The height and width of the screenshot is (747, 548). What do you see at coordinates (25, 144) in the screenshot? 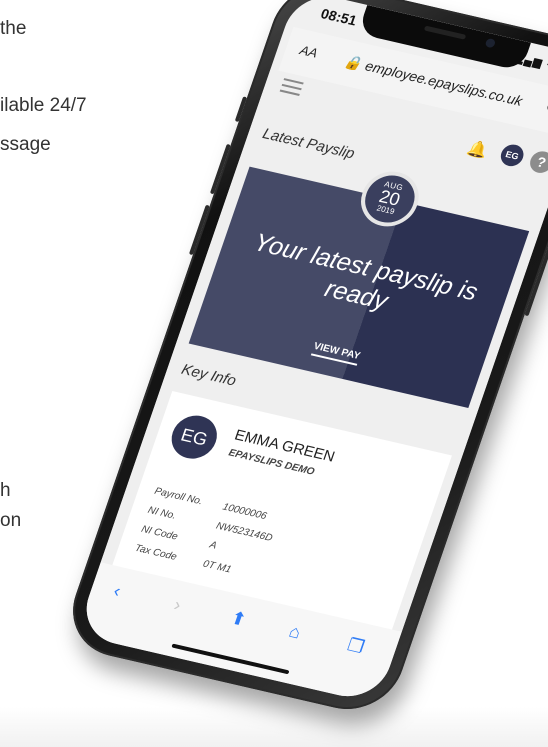
I see `marketing-text-3: ssage` at bounding box center [25, 144].